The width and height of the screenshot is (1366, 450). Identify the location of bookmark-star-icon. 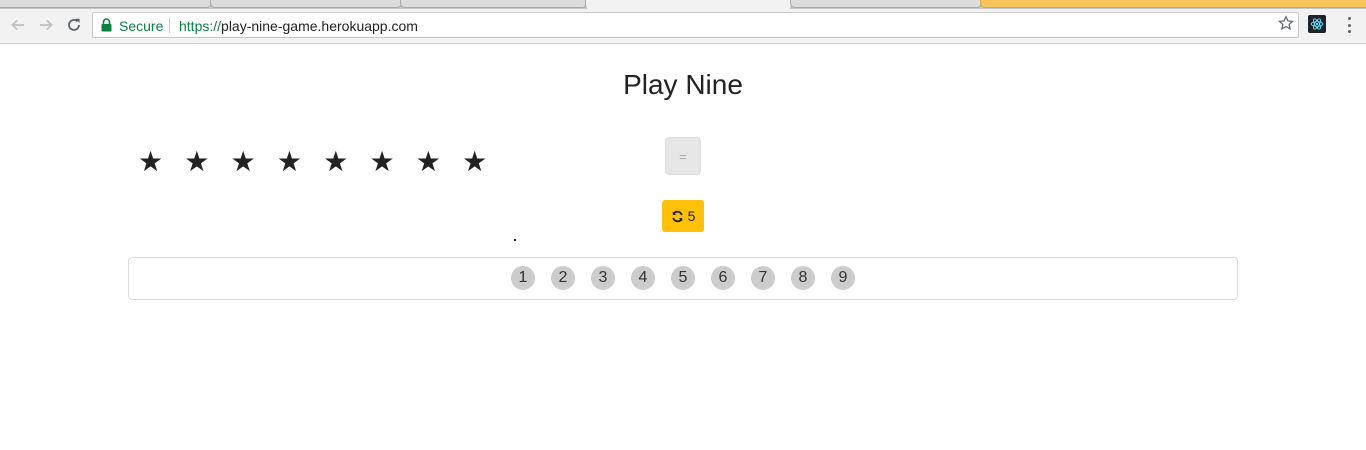
(1286, 25).